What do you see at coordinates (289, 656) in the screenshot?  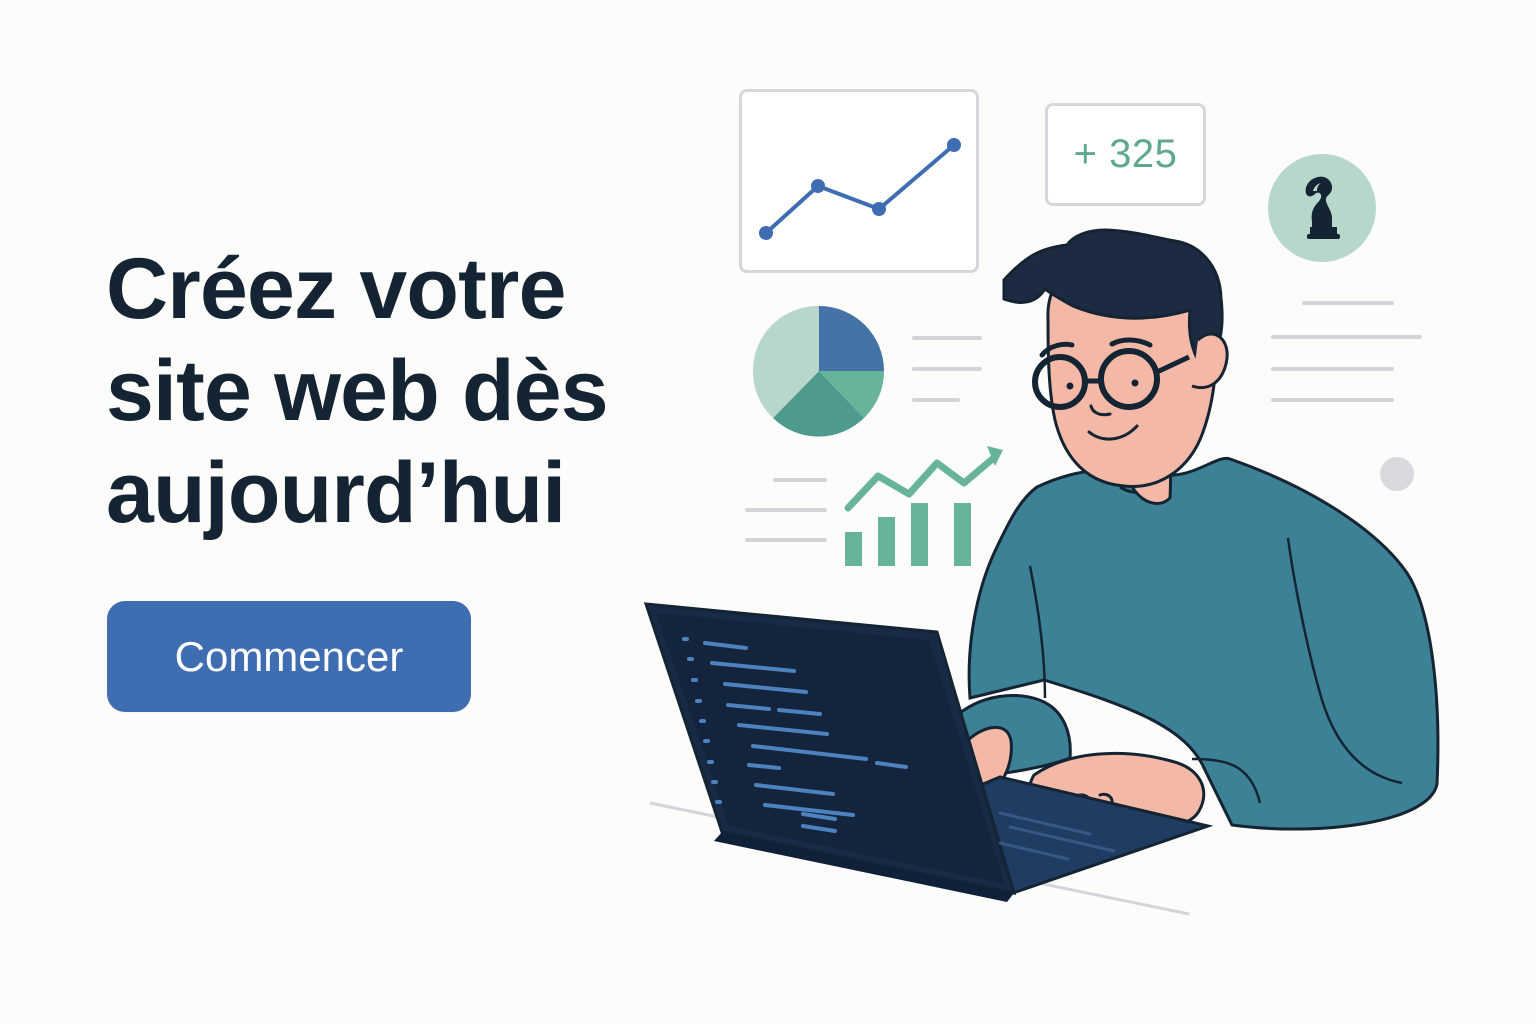 I see `start-button: Commencer` at bounding box center [289, 656].